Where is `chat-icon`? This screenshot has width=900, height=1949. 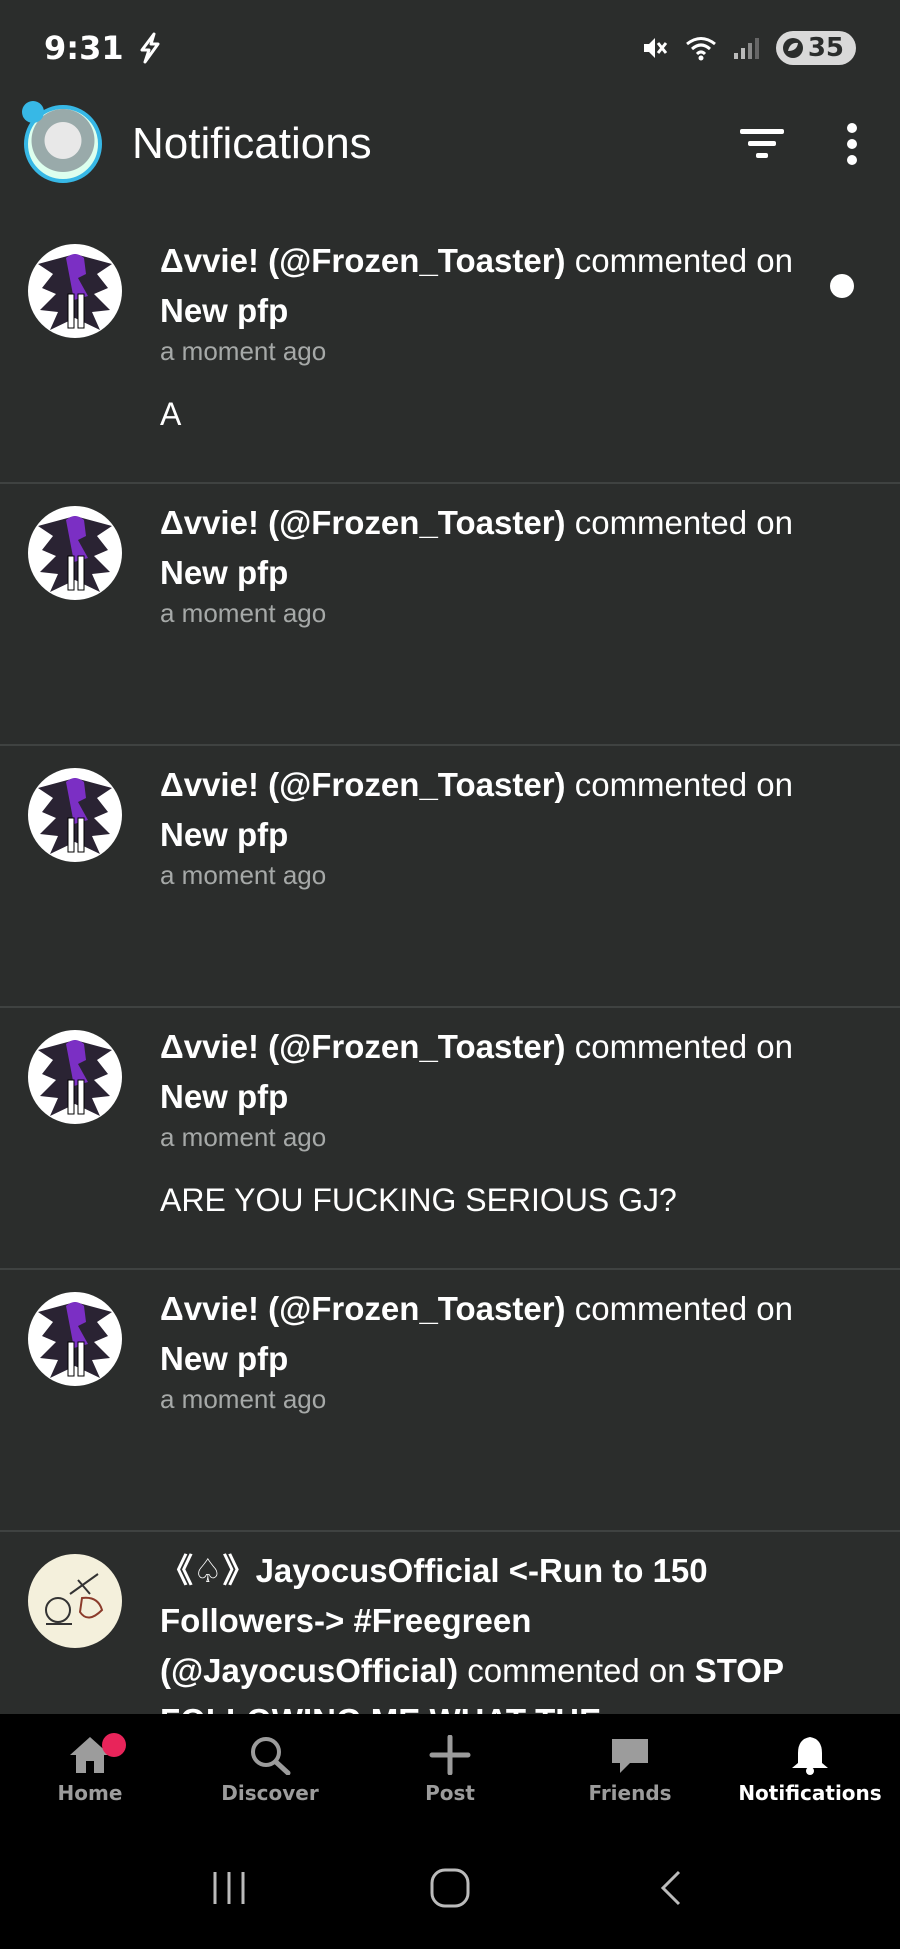 chat-icon is located at coordinates (630, 1756).